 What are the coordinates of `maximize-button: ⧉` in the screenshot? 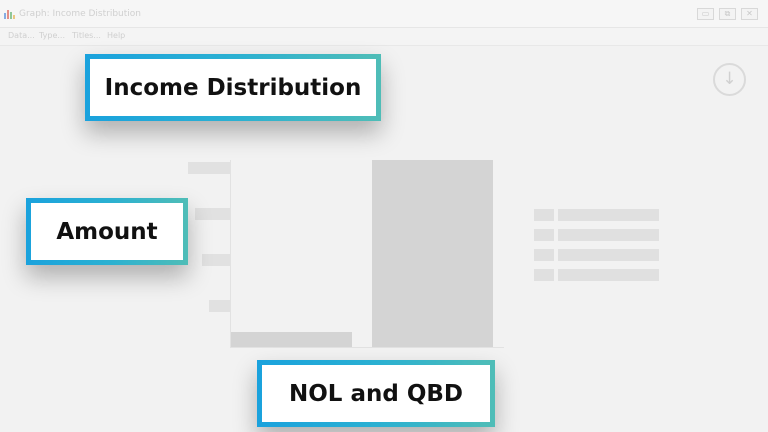 It's located at (727, 14).